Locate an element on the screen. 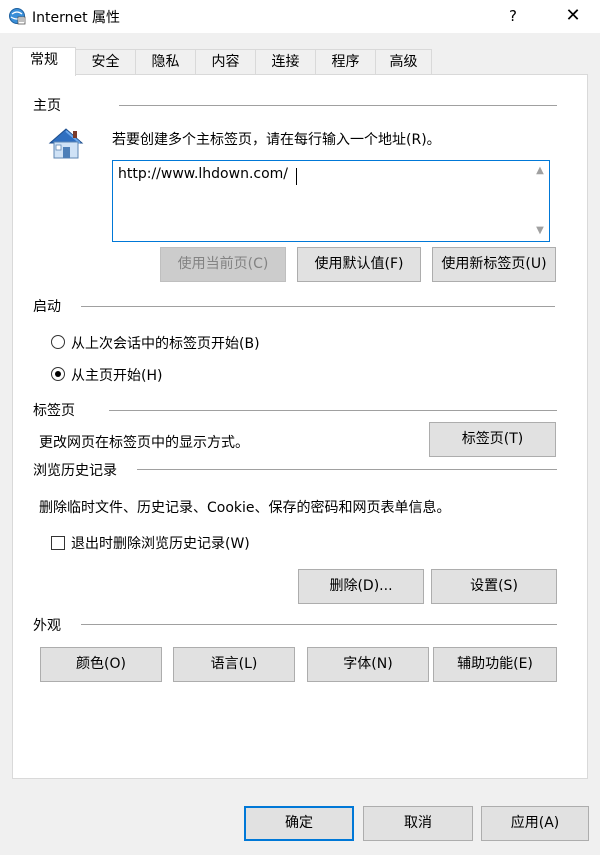 The image size is (600, 855). close-button: ✕ is located at coordinates (573, 16).